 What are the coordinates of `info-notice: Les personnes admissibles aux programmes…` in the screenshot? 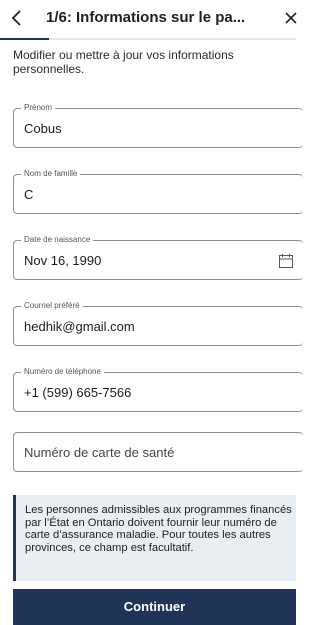 It's located at (154, 538).